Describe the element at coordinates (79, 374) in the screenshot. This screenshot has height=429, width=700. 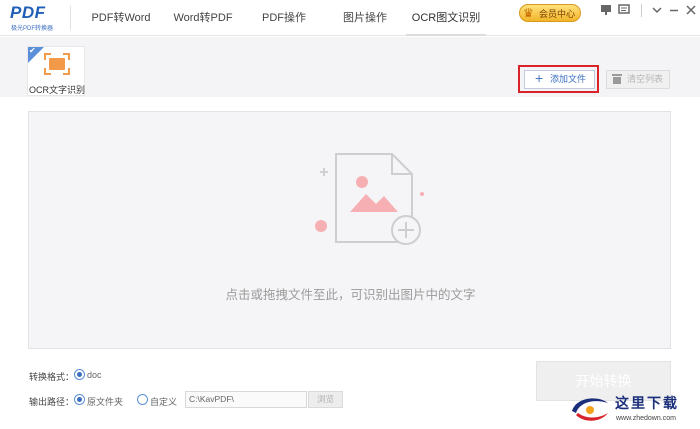
I see `format-doc-radio` at that location.